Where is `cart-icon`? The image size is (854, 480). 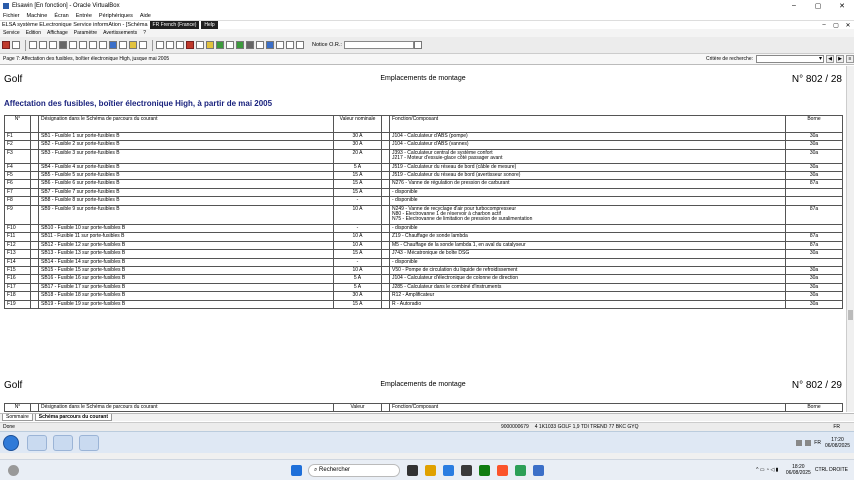
cart-icon is located at coordinates (260, 45).